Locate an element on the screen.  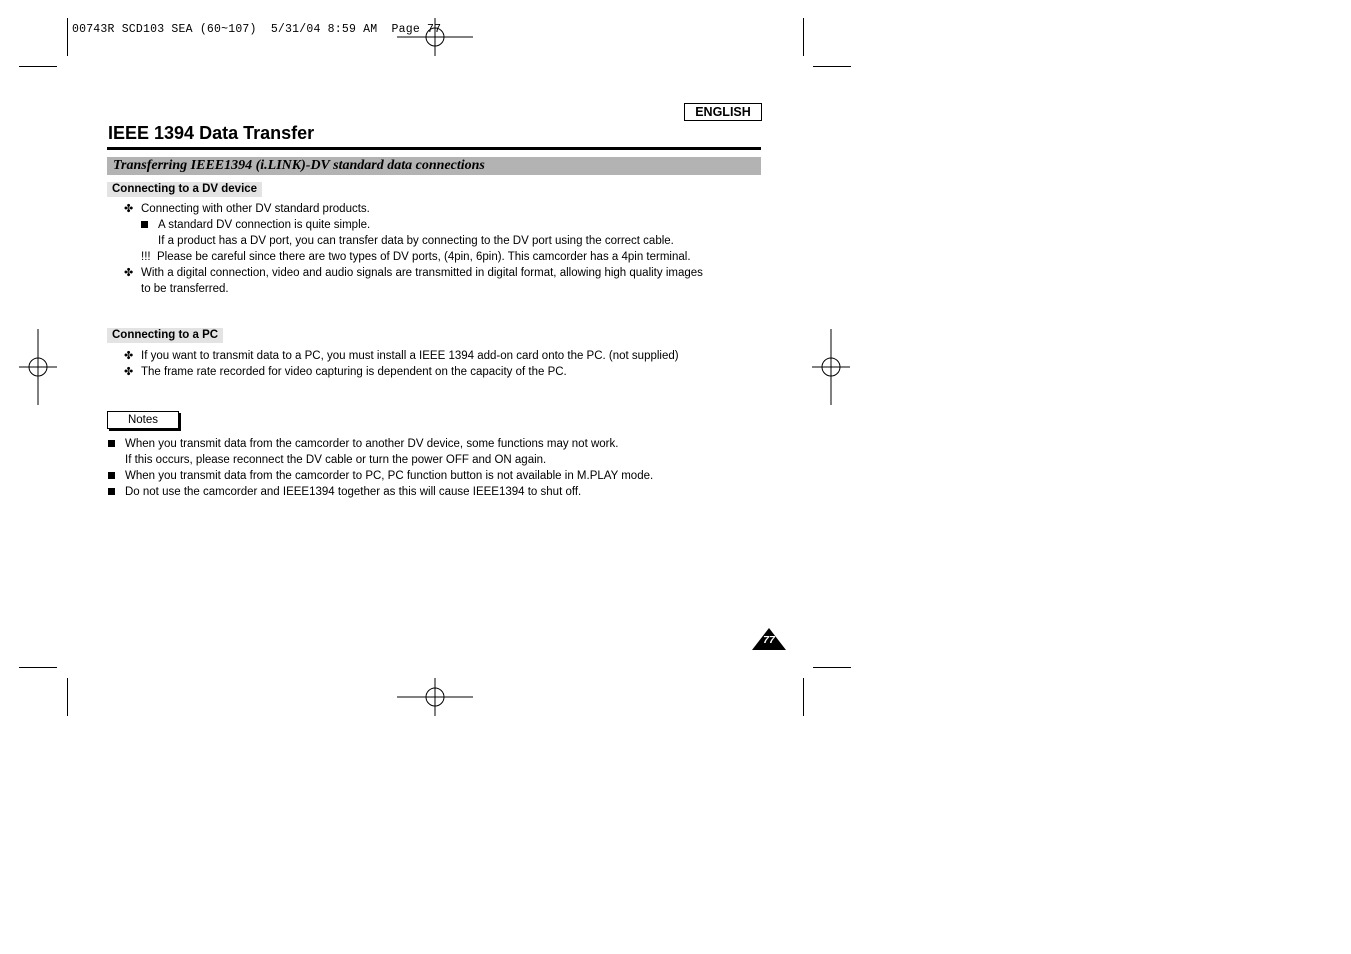
dv-section-heading: Connecting to a DV device is located at coordinates (185, 189).